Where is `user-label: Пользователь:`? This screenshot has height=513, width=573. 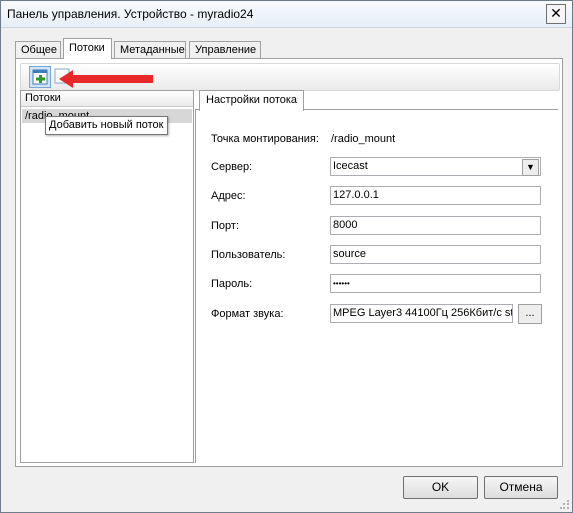 user-label: Пользователь: is located at coordinates (248, 255).